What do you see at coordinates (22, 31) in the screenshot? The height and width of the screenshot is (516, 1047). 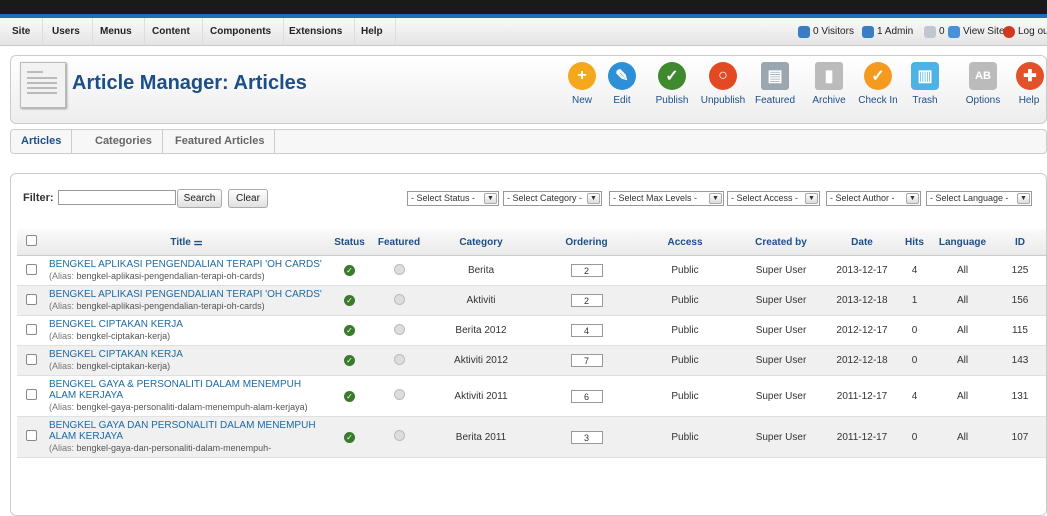 I see `menu-site: Site` at bounding box center [22, 31].